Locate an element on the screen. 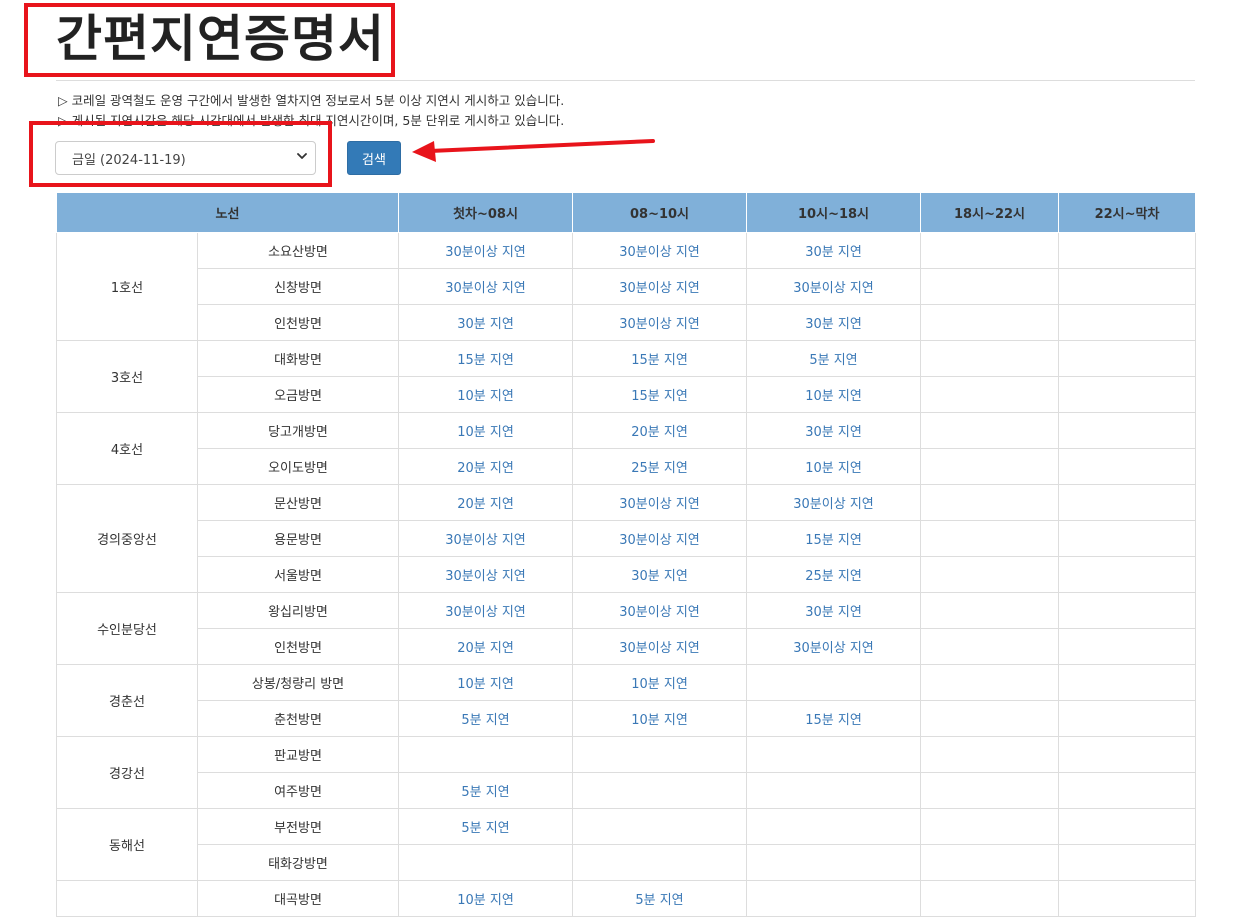 The image size is (1247, 924). direction-name: 대화방면 is located at coordinates (298, 358).